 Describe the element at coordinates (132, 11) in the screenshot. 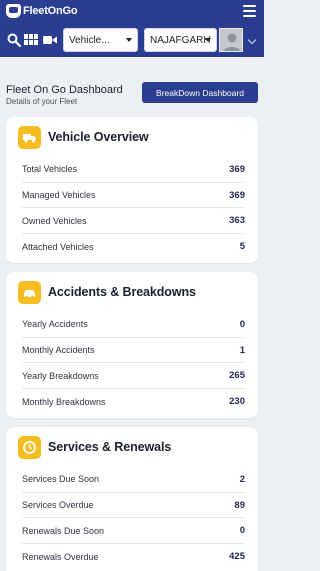

I see `top-bar: FleetOnGo` at that location.